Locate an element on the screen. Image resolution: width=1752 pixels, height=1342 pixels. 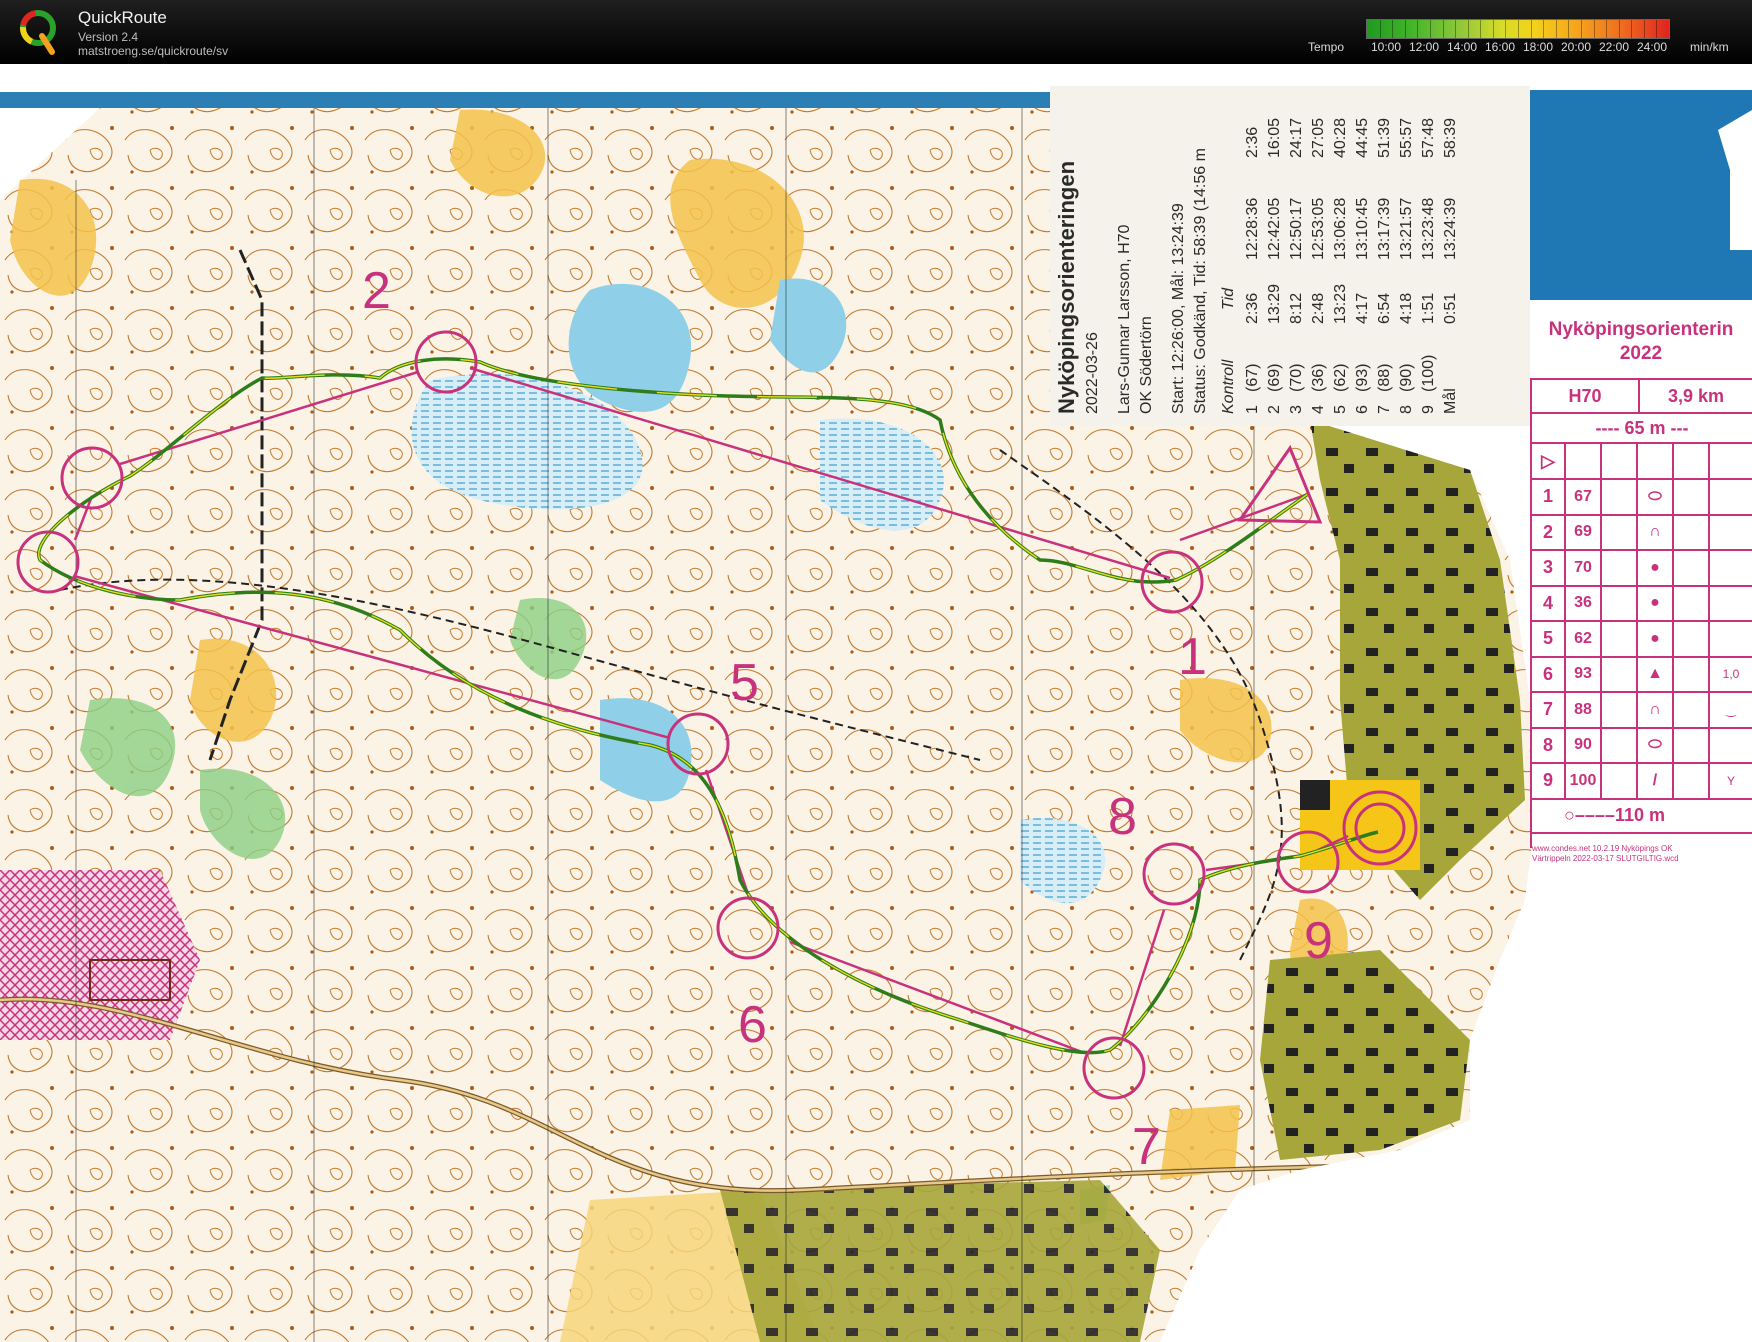
split-code: (90) is located at coordinates (1406, 377).